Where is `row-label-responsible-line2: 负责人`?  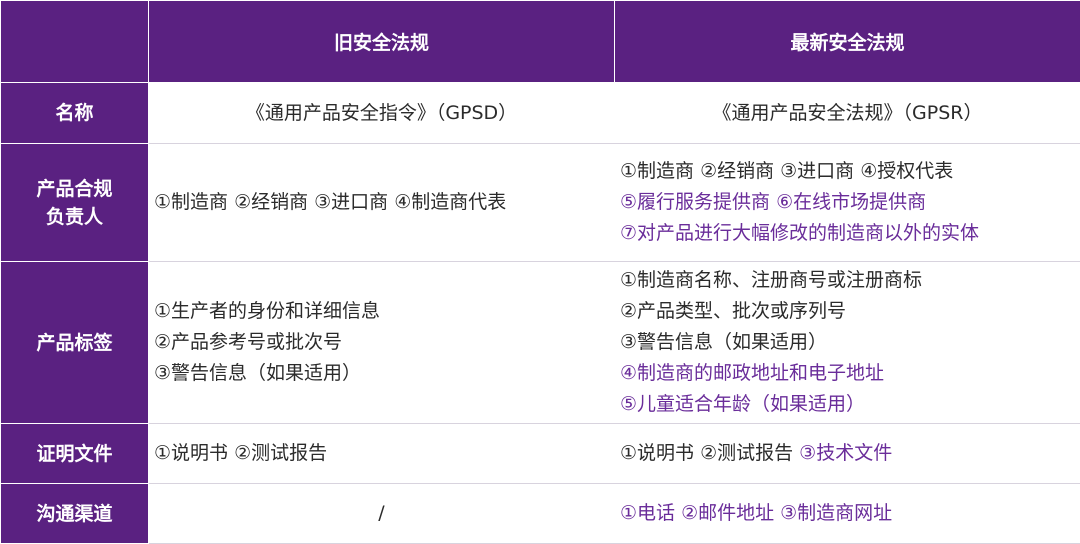
row-label-responsible-line2: 负责人 is located at coordinates (74, 216).